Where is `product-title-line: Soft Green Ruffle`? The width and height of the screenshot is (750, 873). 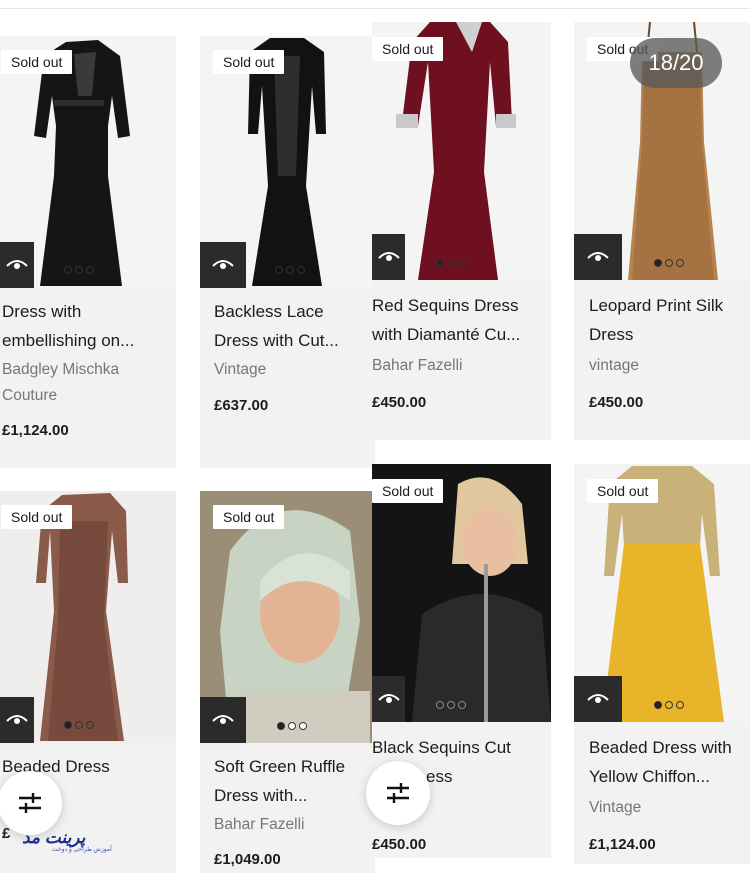
product-title-line: Soft Green Ruffle is located at coordinates (279, 766).